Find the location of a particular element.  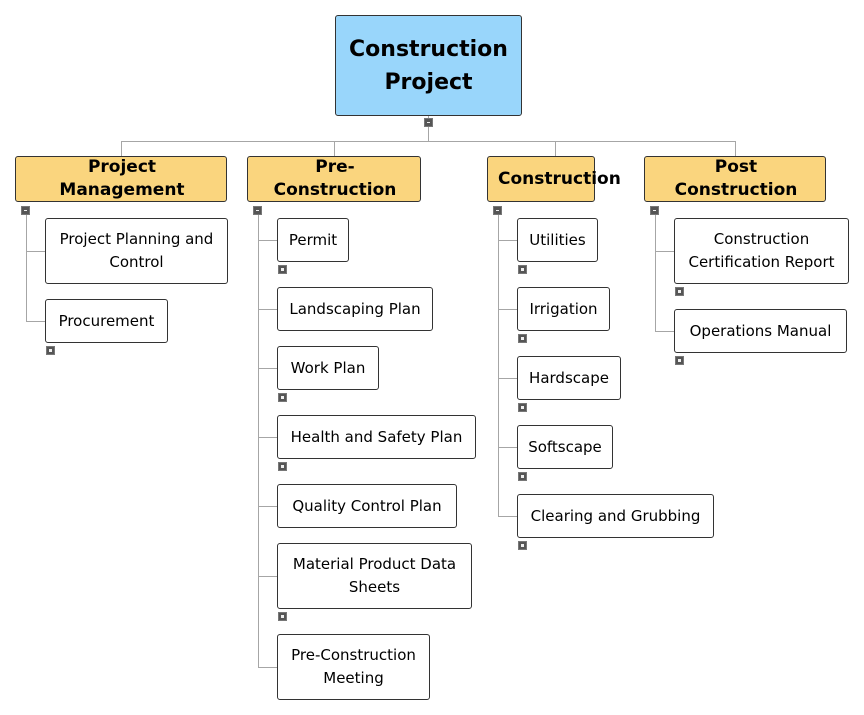

child-node: Softscape is located at coordinates (565, 447).